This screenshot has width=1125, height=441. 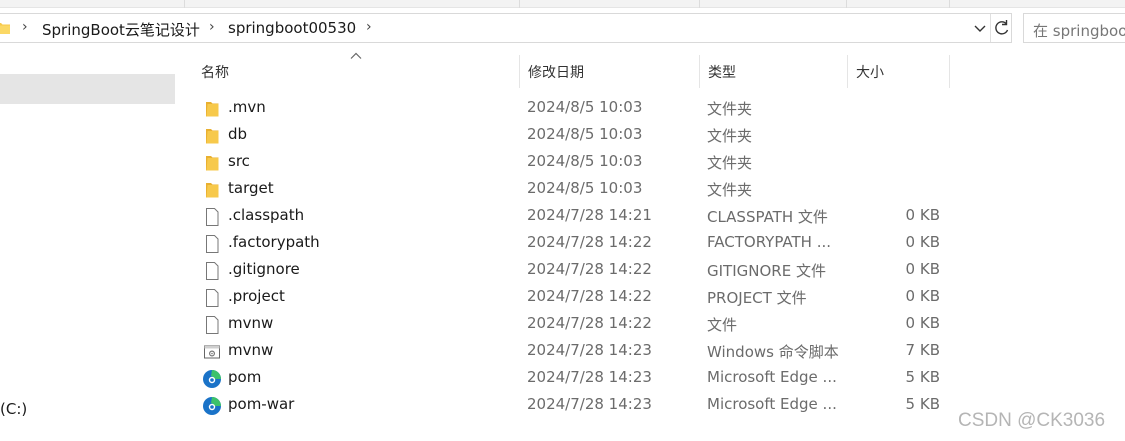 I want to click on file-row: target 2024/8/5 10:03 文件夹, so click(x=570, y=189).